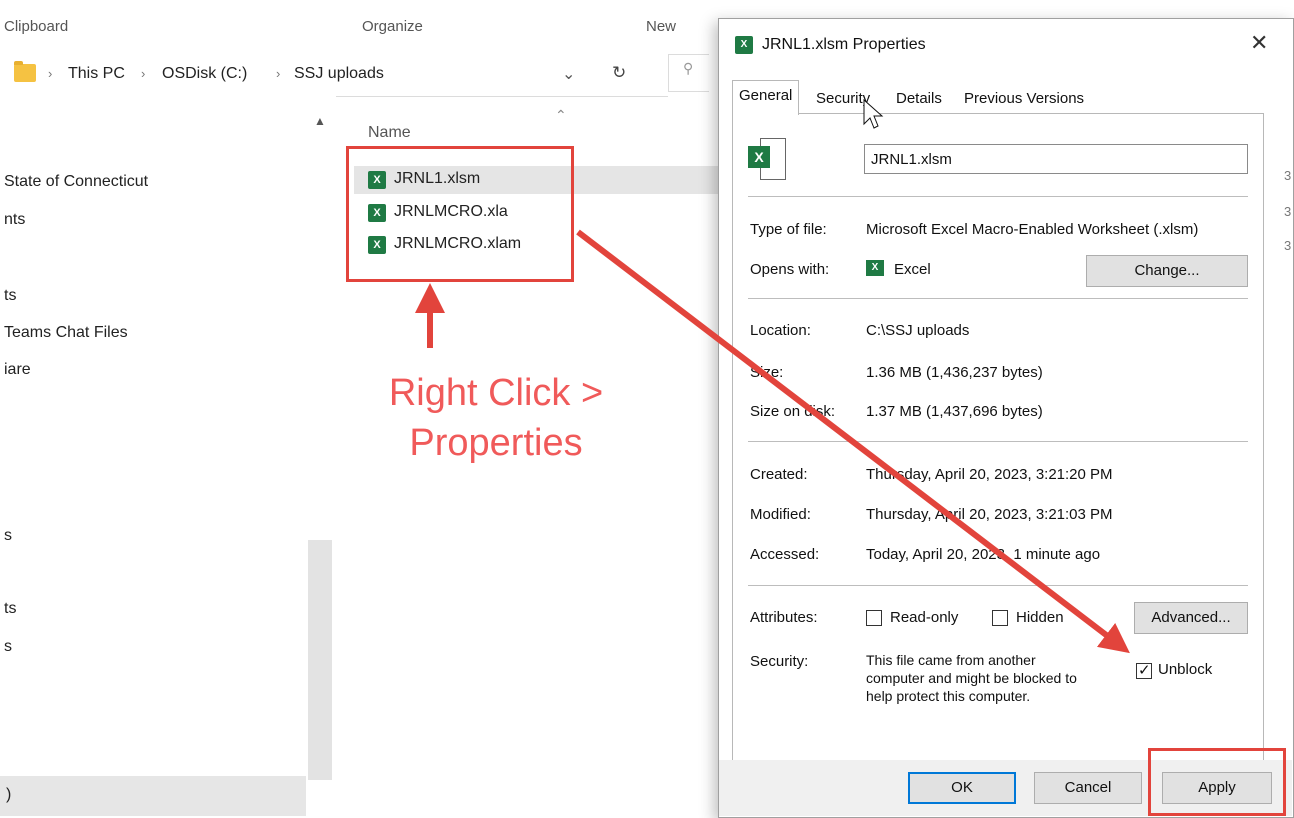 Image resolution: width=1294 pixels, height=818 pixels. What do you see at coordinates (561, 115) in the screenshot?
I see `sort-caret-icon: ⌃` at bounding box center [561, 115].